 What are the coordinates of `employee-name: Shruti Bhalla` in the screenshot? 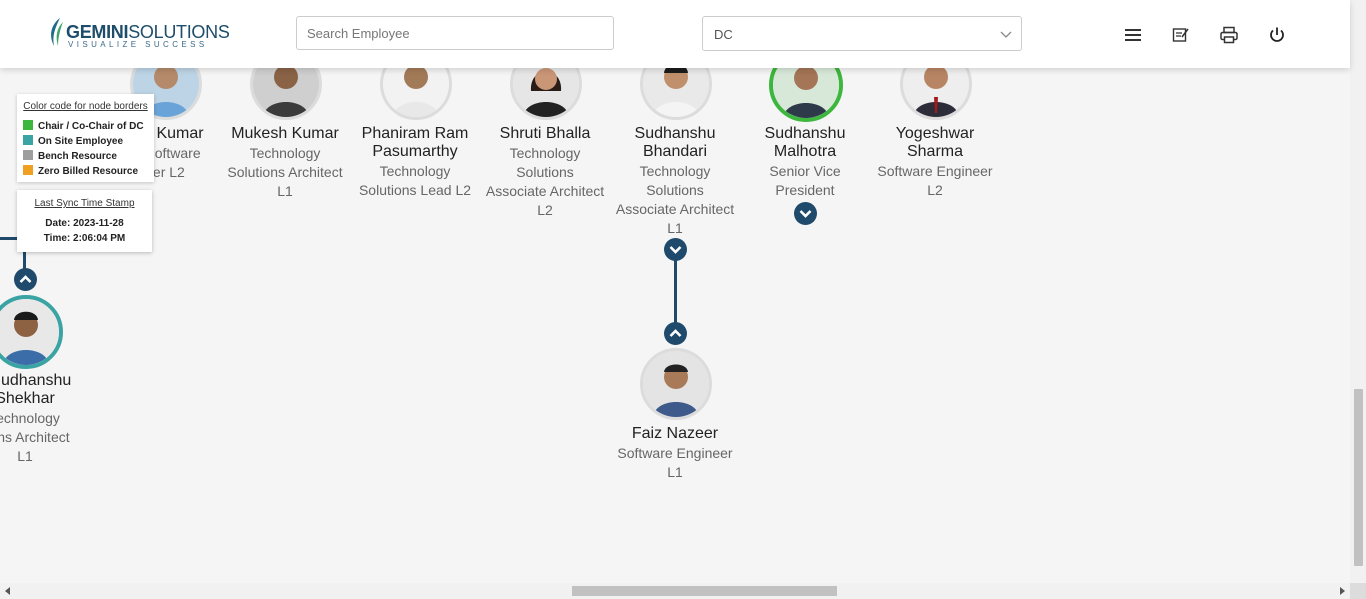 It's located at (545, 133).